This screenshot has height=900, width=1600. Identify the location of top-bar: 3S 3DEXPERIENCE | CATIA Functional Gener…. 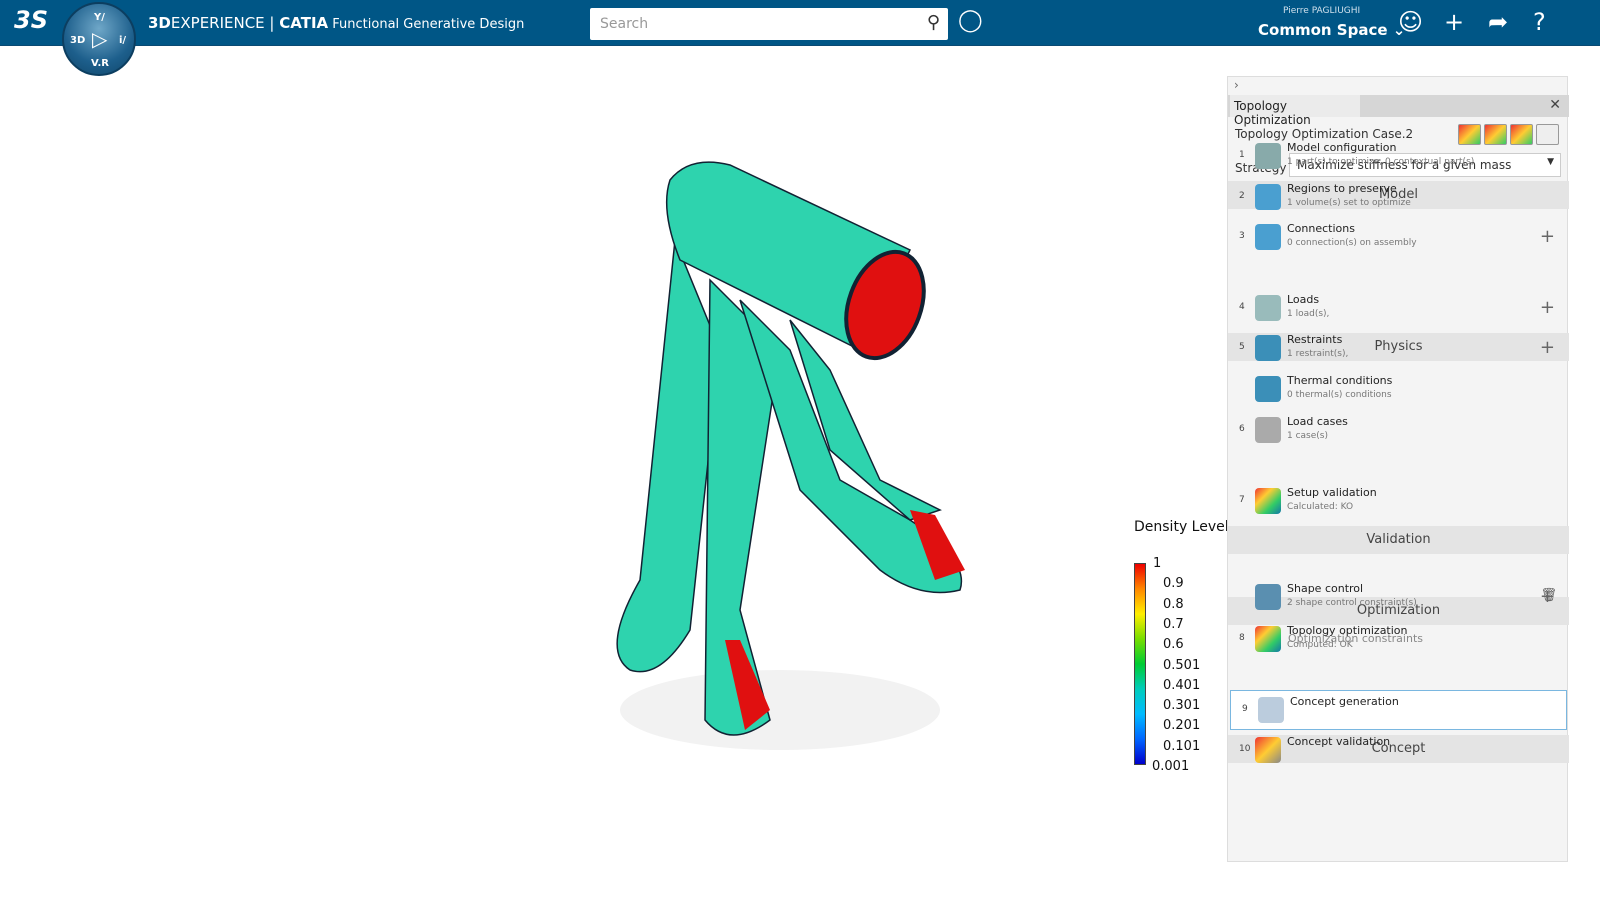
(800, 23).